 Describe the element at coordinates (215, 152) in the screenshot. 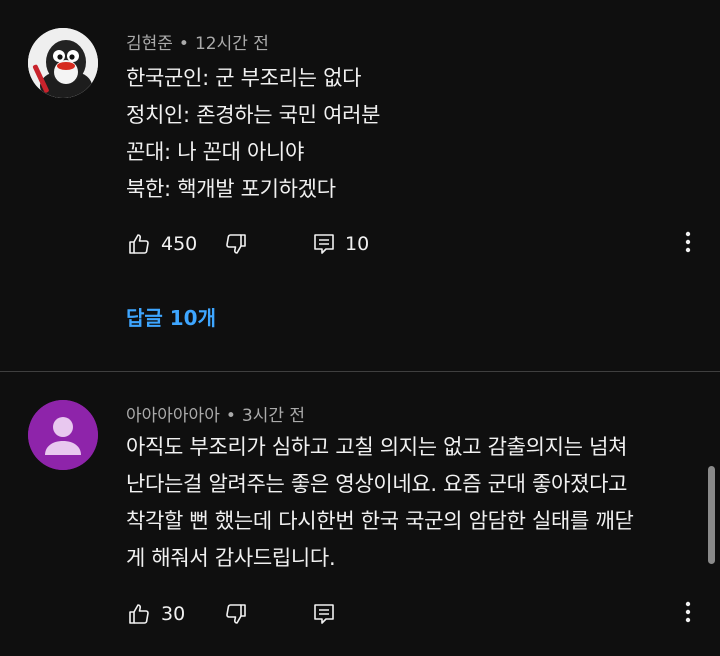

I see `comment-text-line: 꼰대: 나 꼰대 아니야` at that location.